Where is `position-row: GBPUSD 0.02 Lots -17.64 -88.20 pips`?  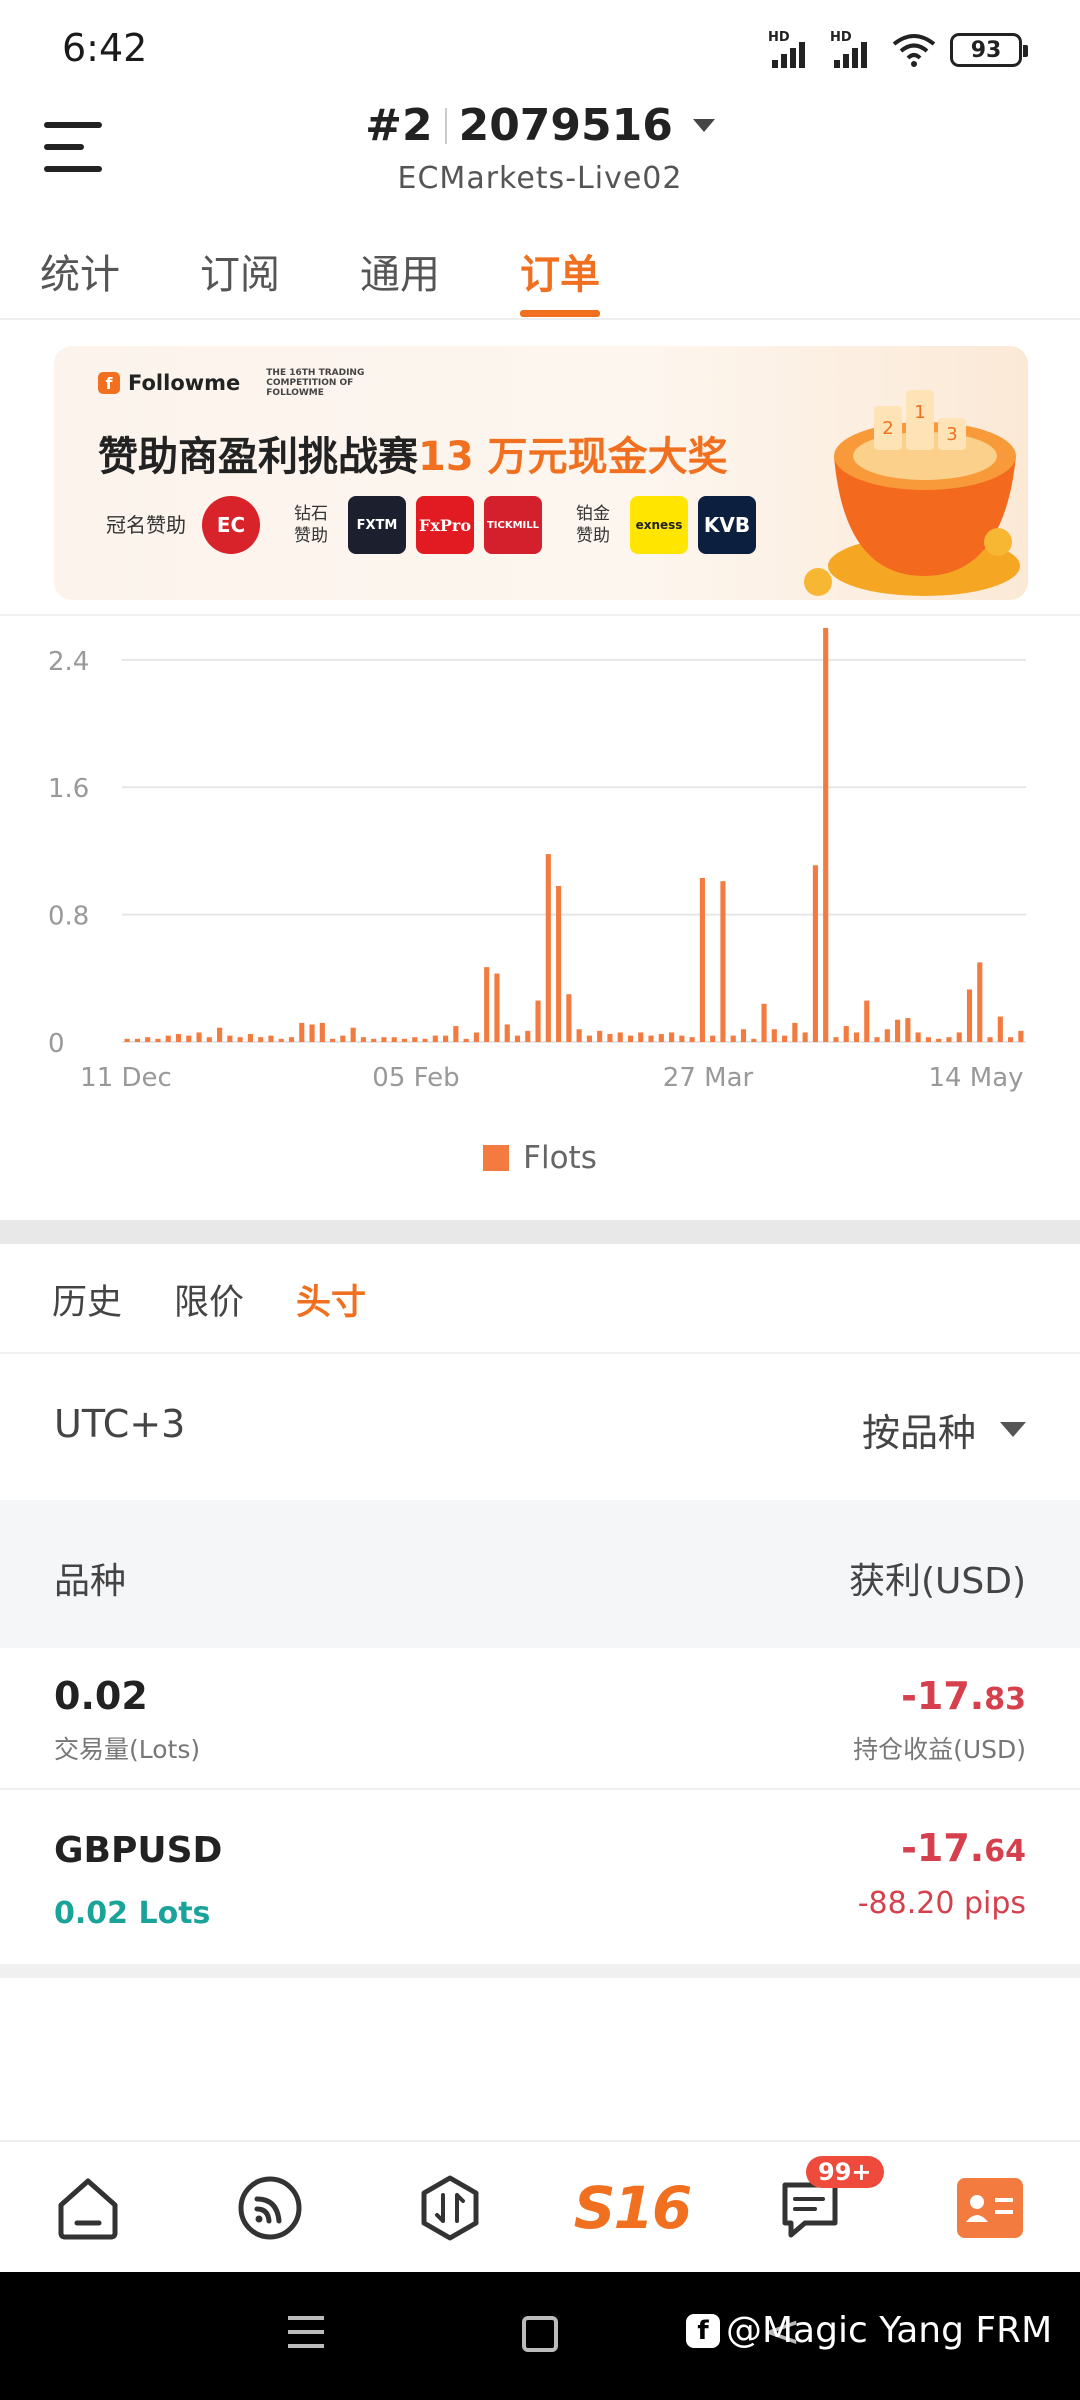 position-row: GBPUSD 0.02 Lots -17.64 -88.20 pips is located at coordinates (540, 1878).